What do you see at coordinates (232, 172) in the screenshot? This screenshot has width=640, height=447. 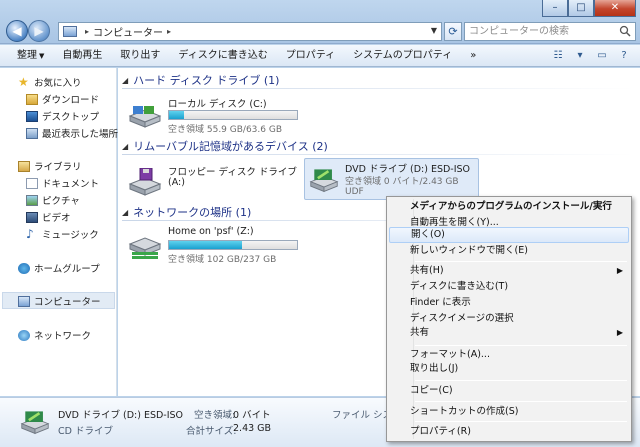 I see `drive-name-line1: フロッピー ディスク ドライブ` at bounding box center [232, 172].